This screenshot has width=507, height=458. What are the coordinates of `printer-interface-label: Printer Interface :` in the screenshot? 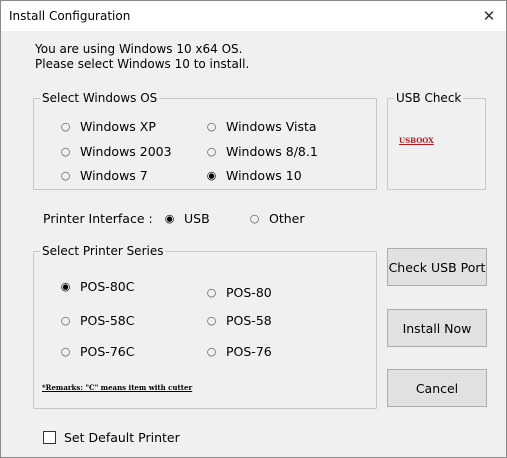 It's located at (98, 218).